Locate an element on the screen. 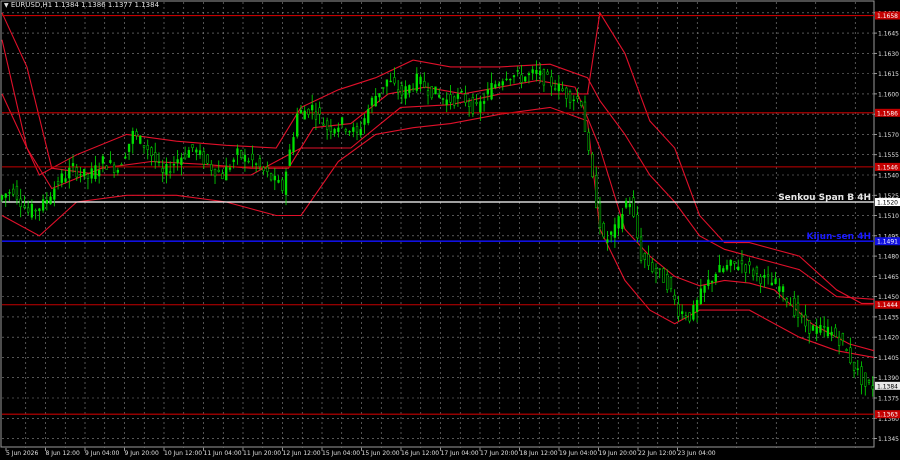 The image size is (900, 460). x-tick-label: 17 Jun 20:00 is located at coordinates (499, 453).